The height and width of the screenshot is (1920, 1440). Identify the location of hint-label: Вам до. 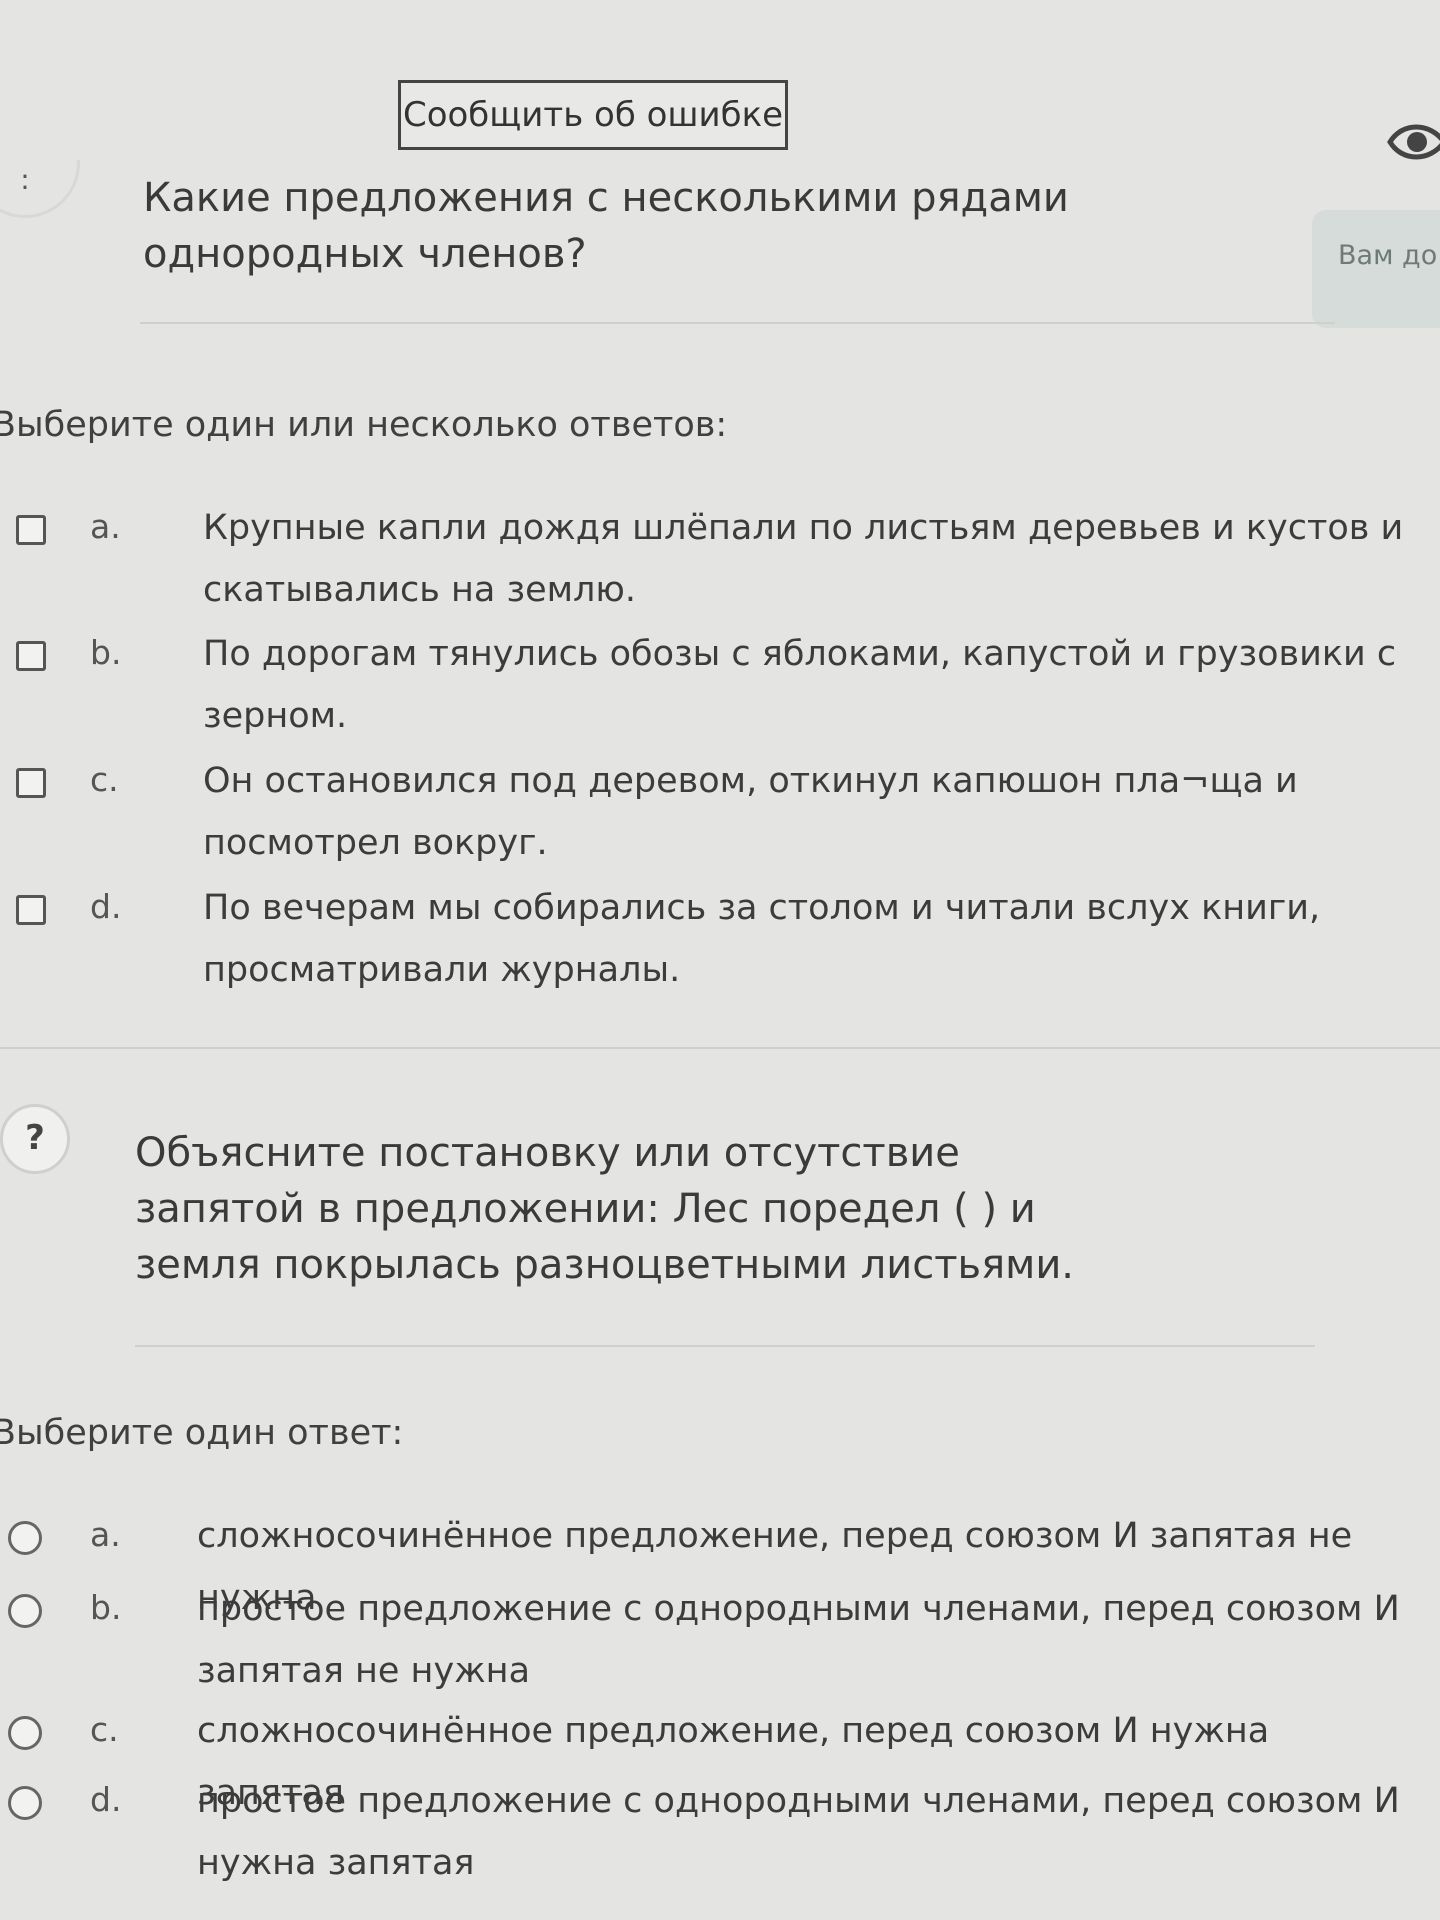
(1388, 255).